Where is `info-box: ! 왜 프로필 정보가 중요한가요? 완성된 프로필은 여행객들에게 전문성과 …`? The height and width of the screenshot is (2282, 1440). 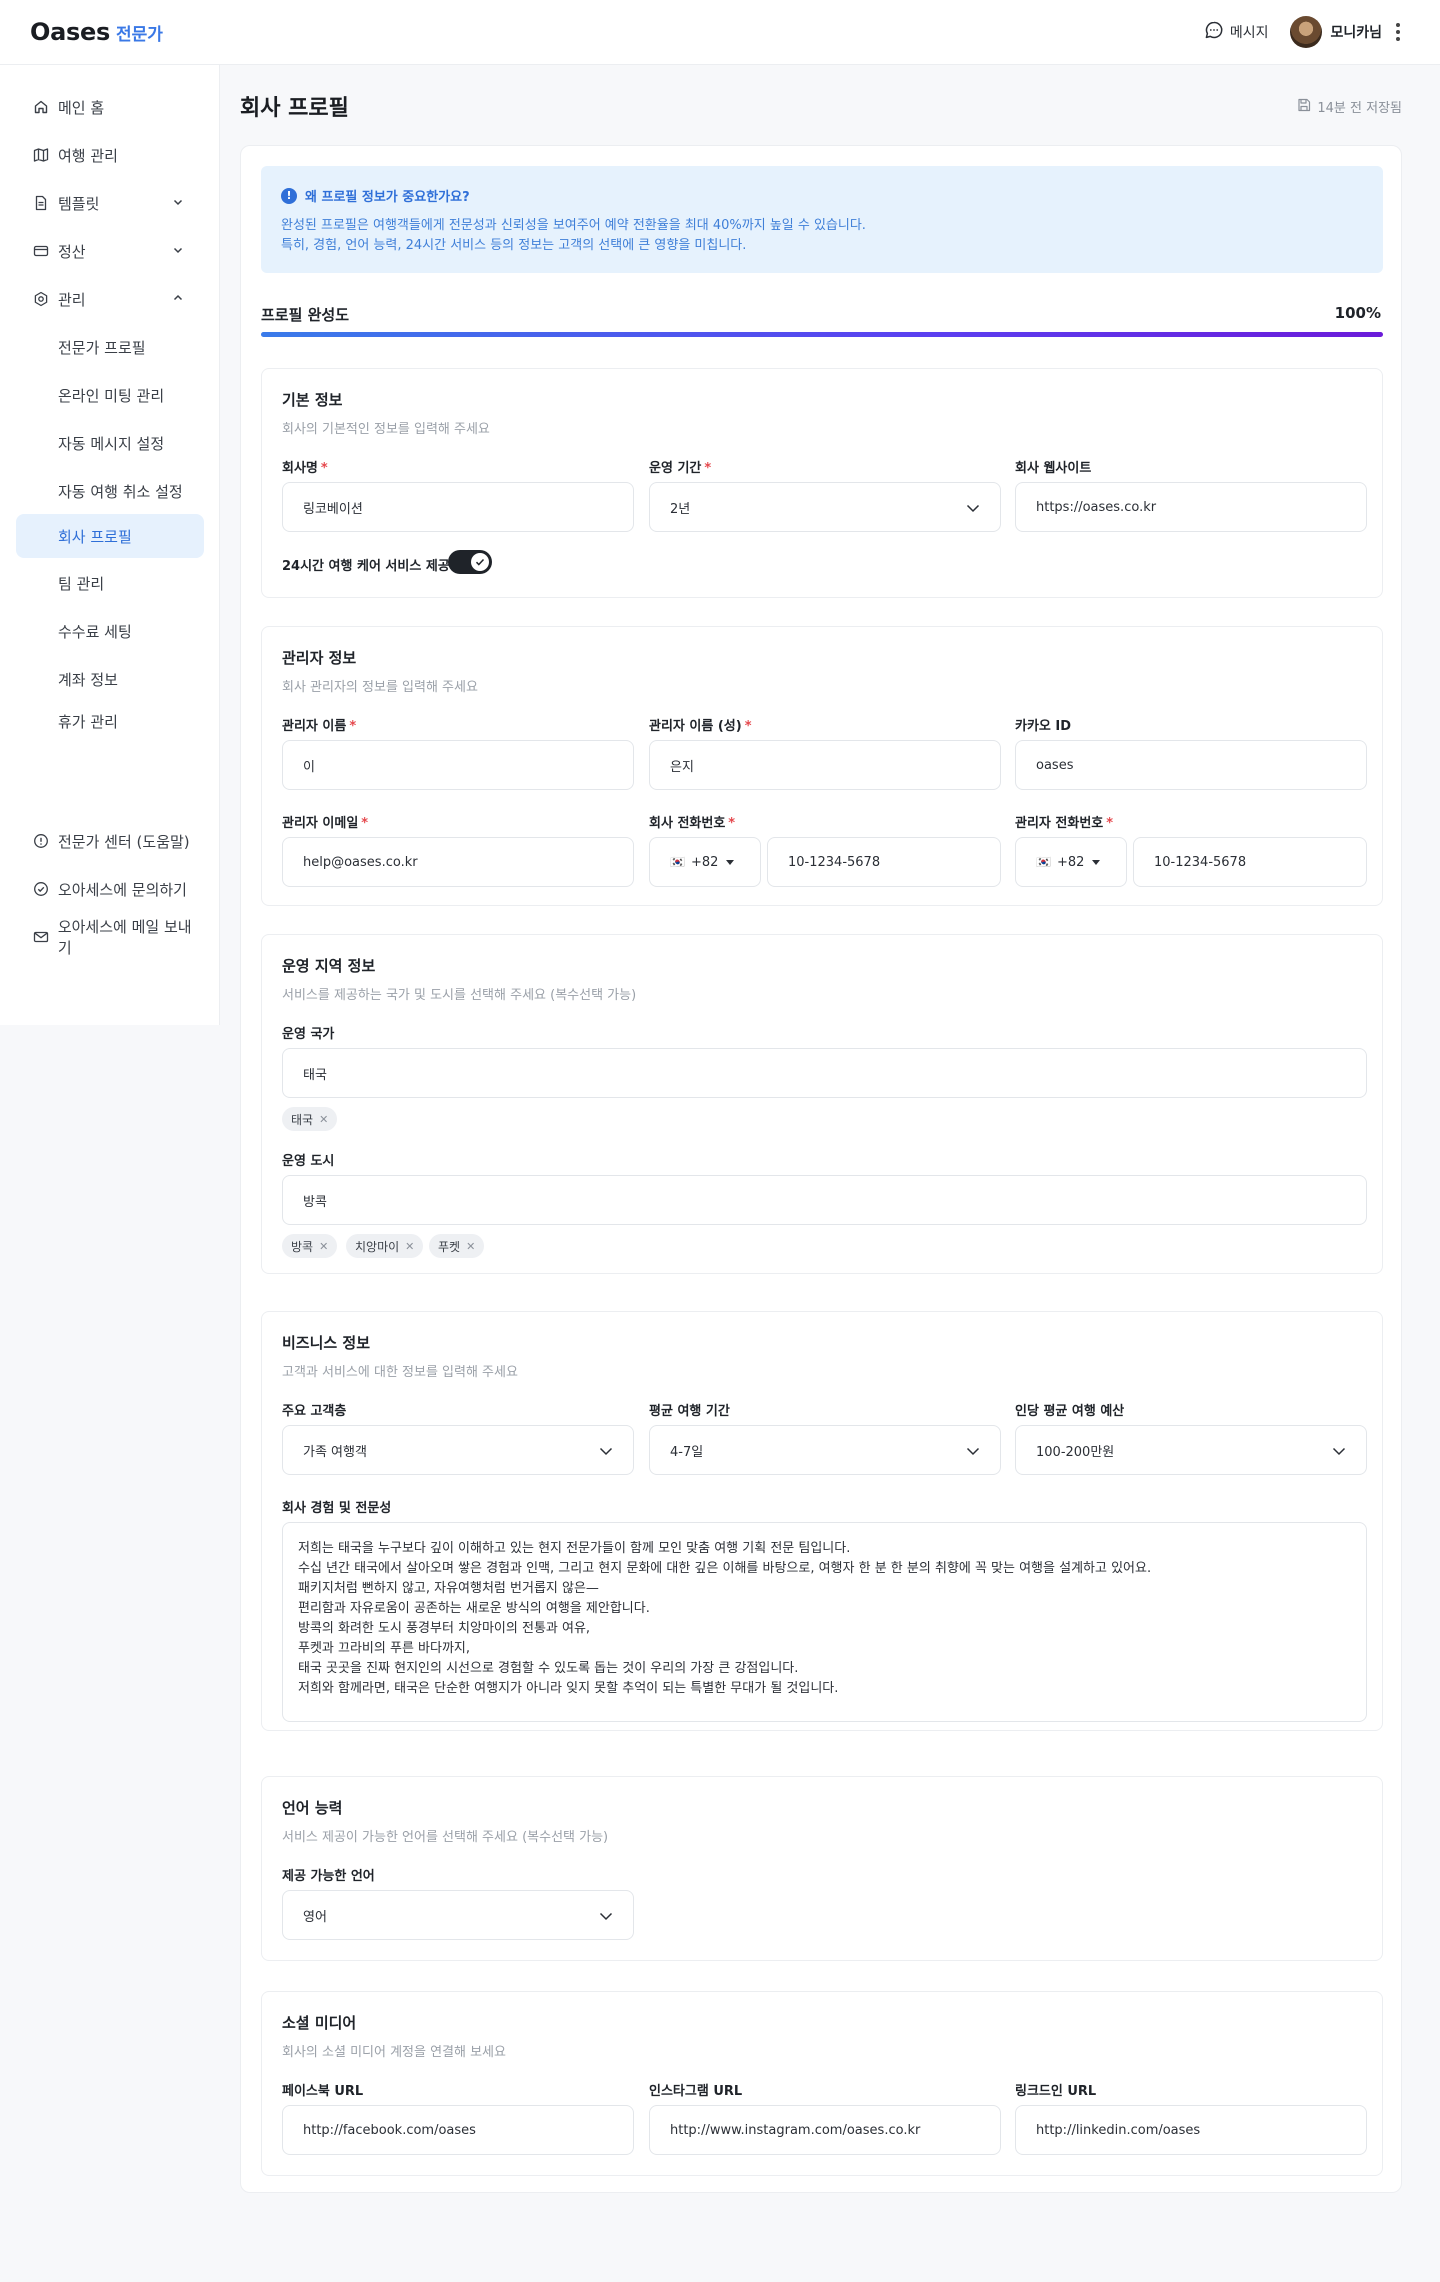 info-box: ! 왜 프로필 정보가 중요한가요? 완성된 프로필은 여행객들에게 전문성과 … is located at coordinates (822, 219).